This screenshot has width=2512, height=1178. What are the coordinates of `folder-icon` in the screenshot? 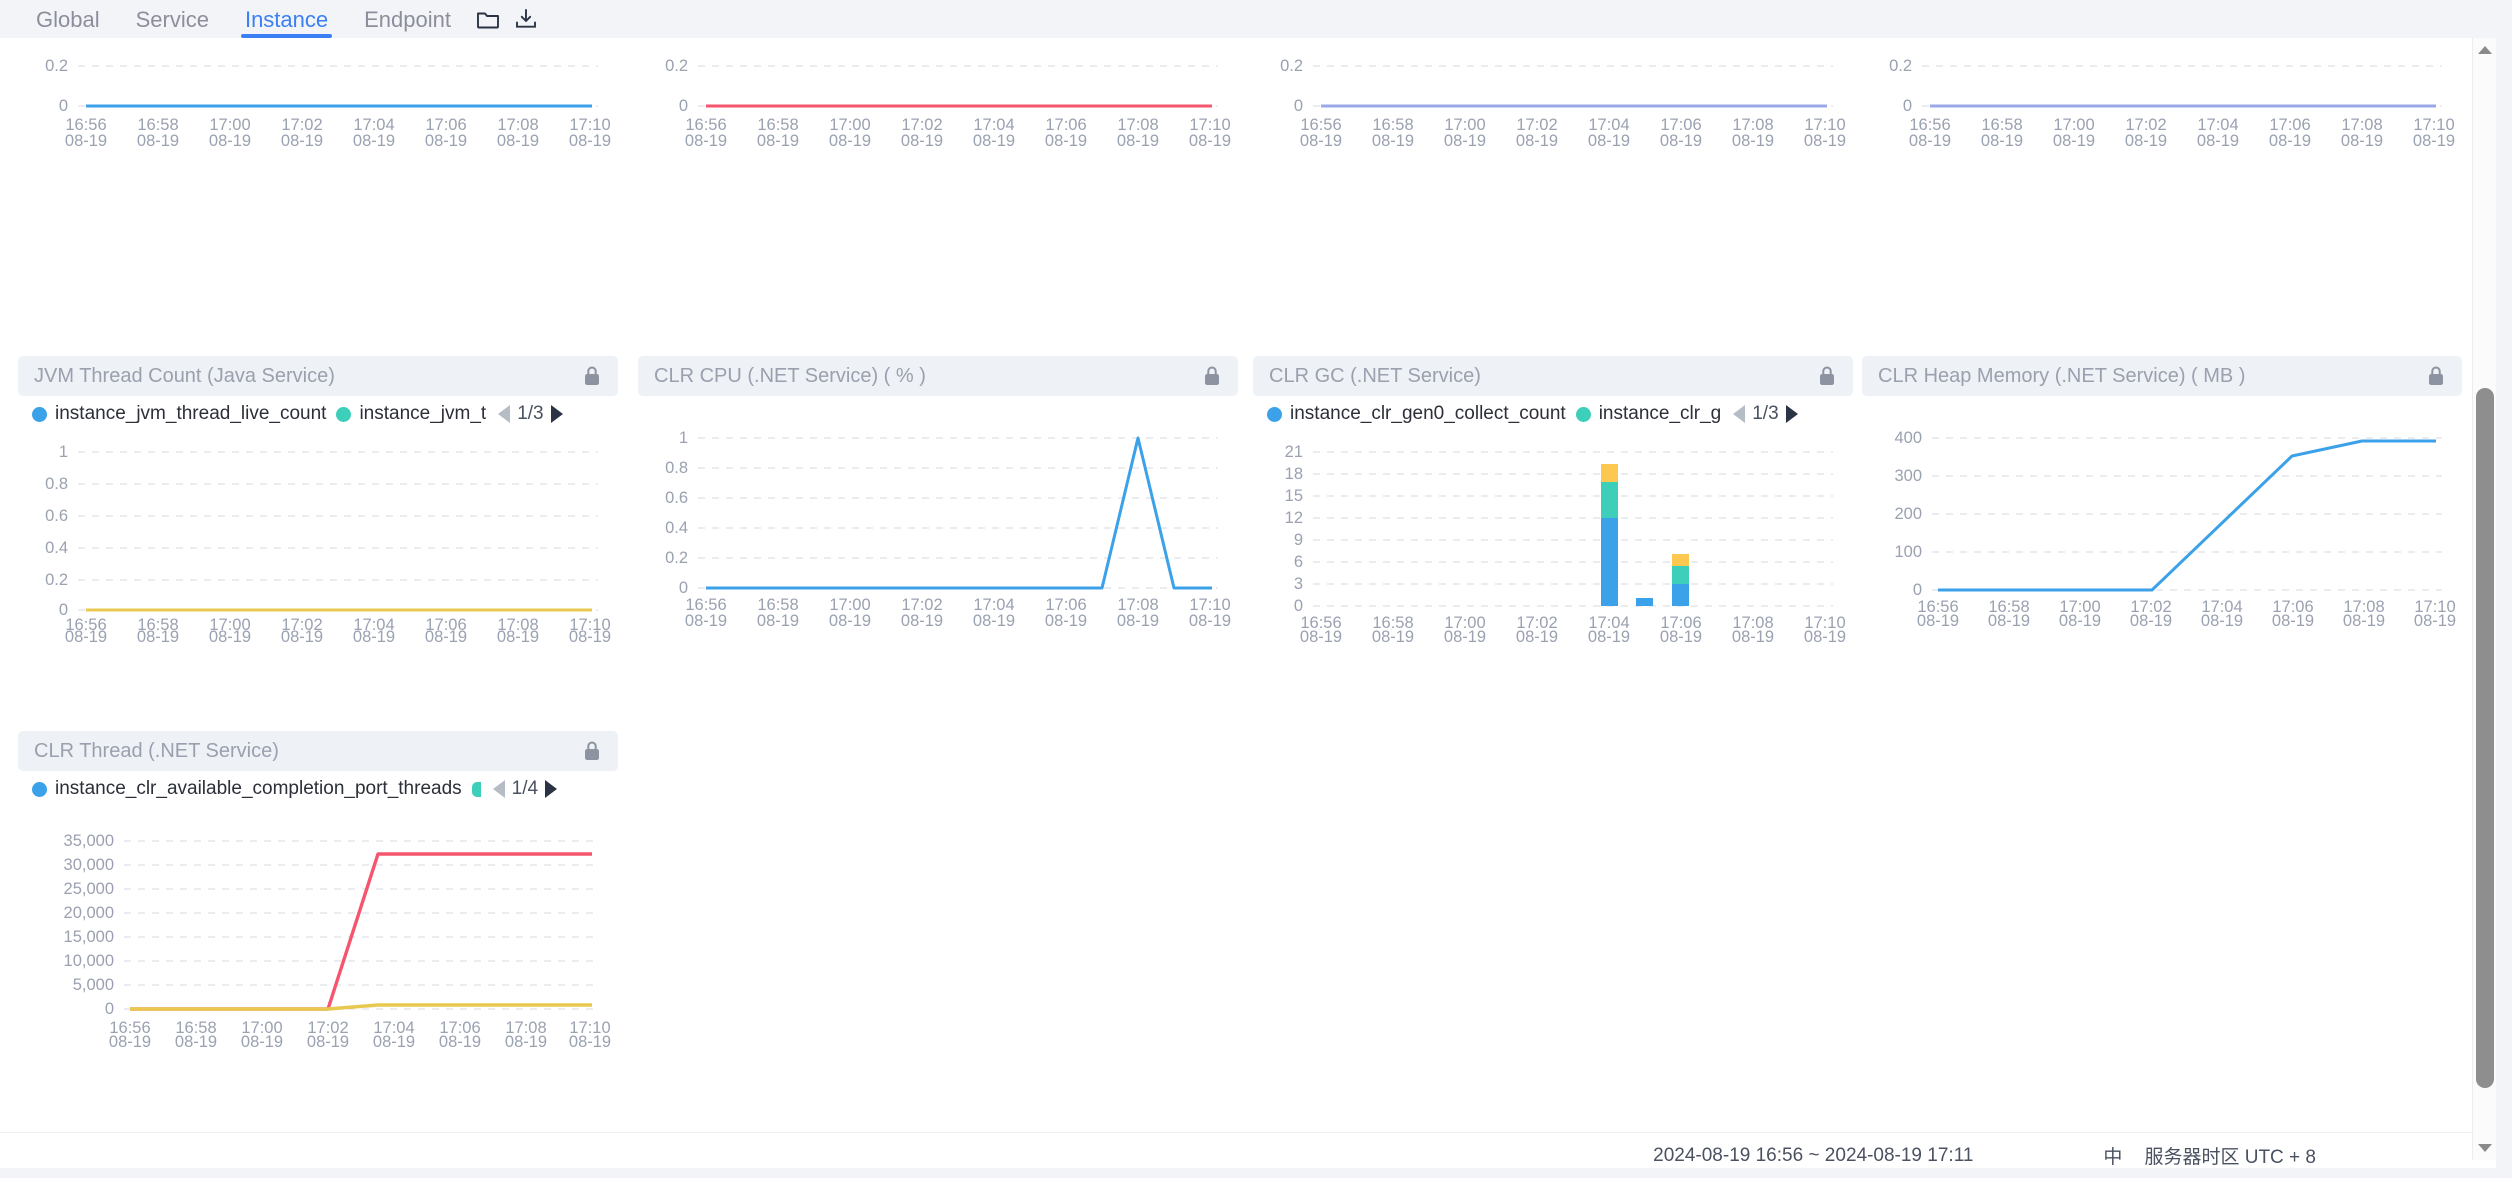 It's located at (488, 19).